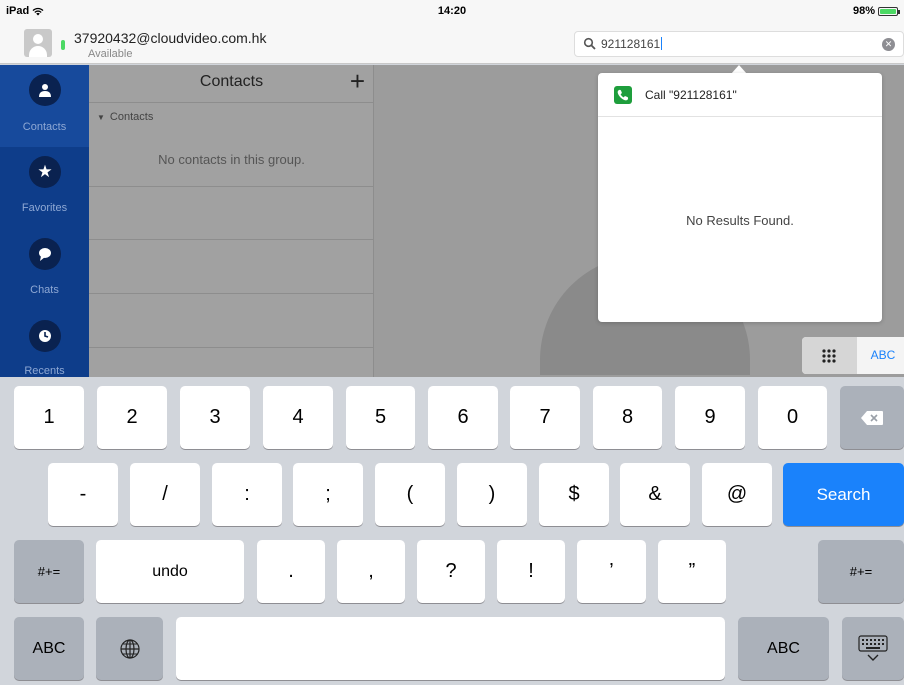  What do you see at coordinates (737, 494) in the screenshot?
I see `key-at: @` at bounding box center [737, 494].